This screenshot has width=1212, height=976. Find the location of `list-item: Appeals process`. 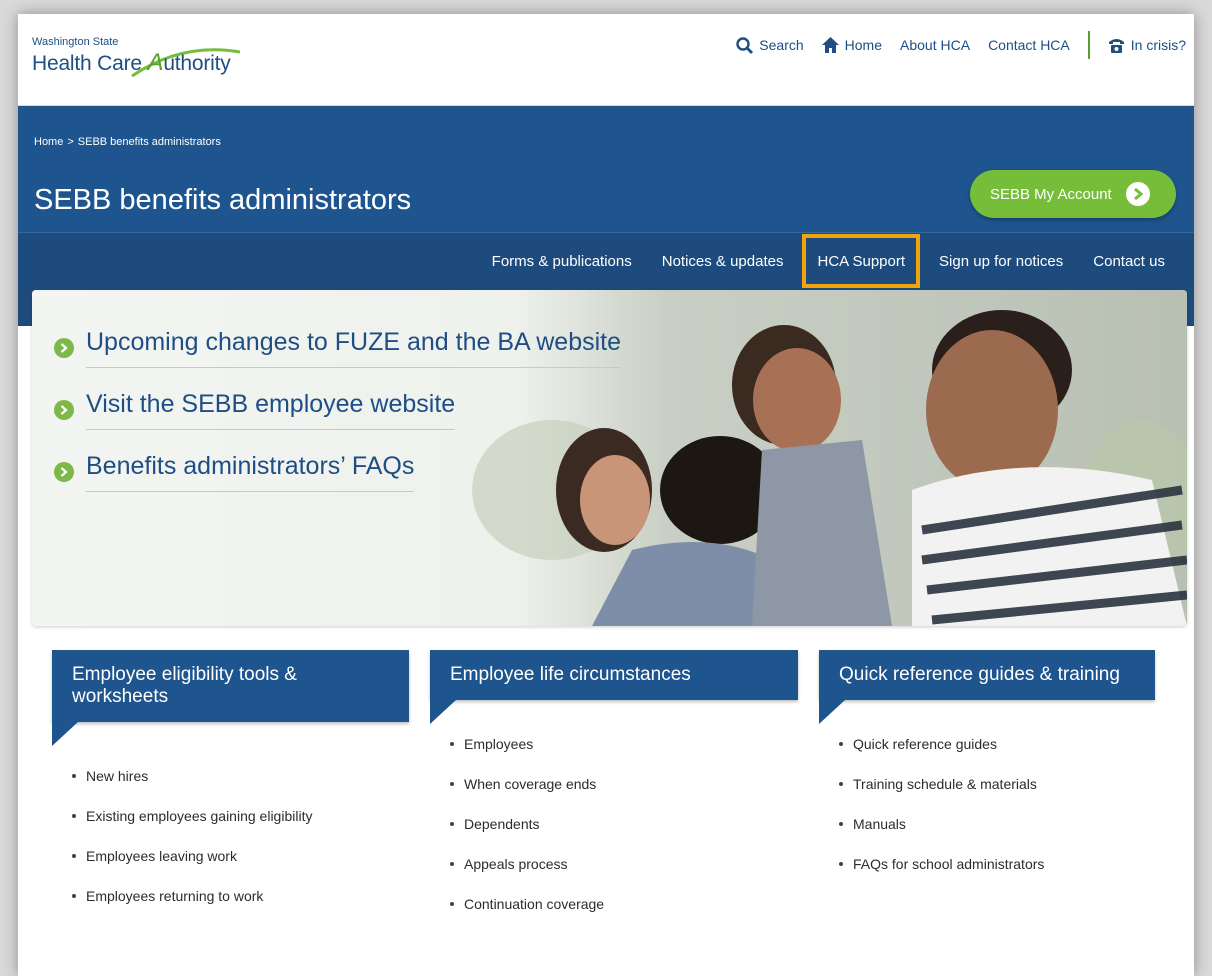

list-item: Appeals process is located at coordinates (624, 864).